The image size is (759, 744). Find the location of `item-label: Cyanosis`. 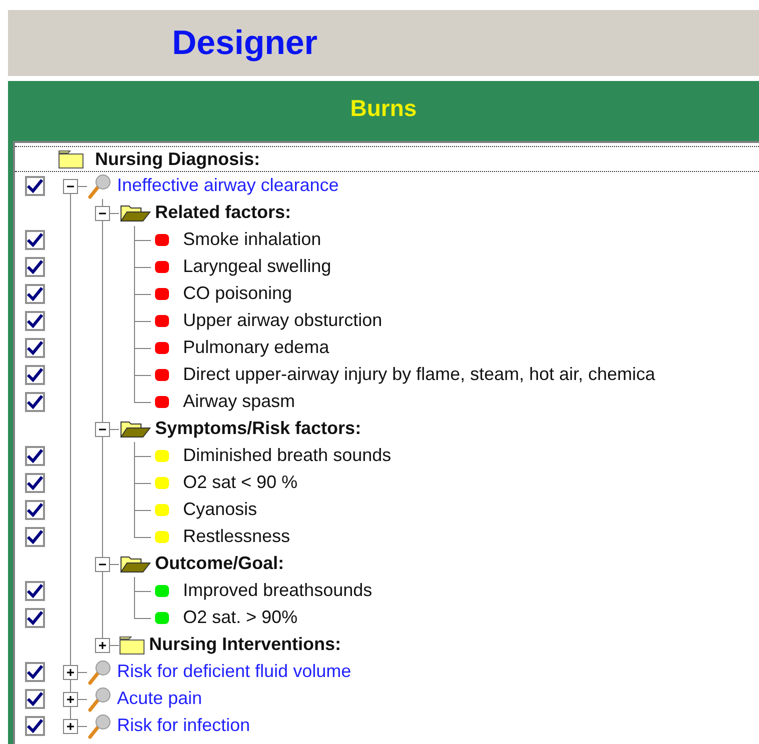

item-label: Cyanosis is located at coordinates (220, 509).